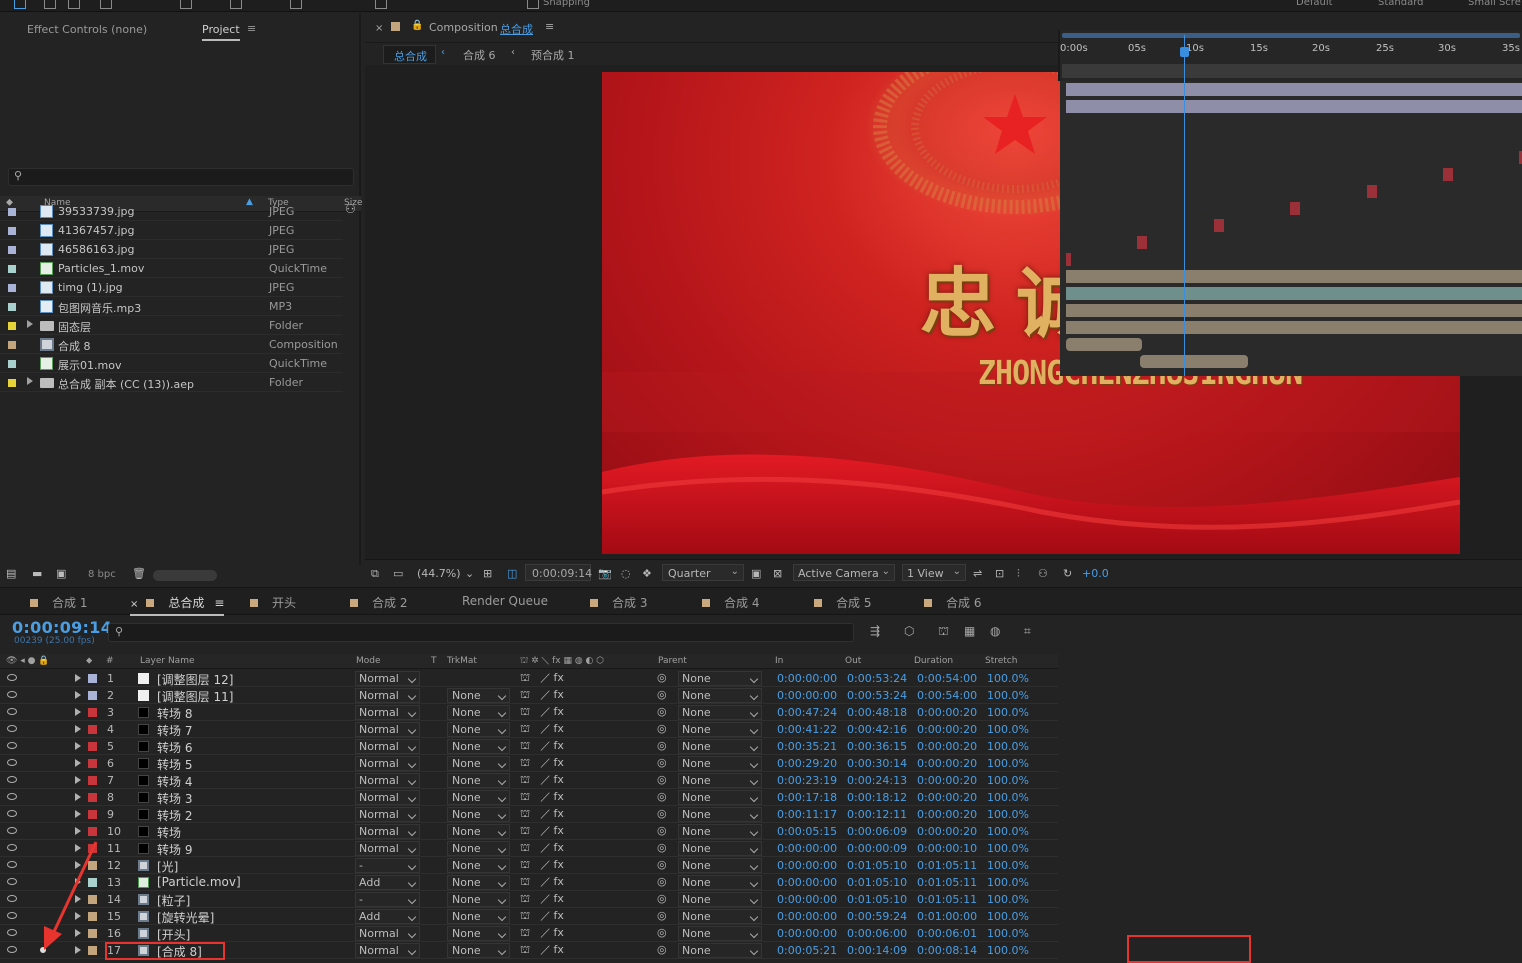 This screenshot has height=963, width=1522. Describe the element at coordinates (947, 950) in the screenshot. I see `layer-duration: 0:00:08:14` at that location.